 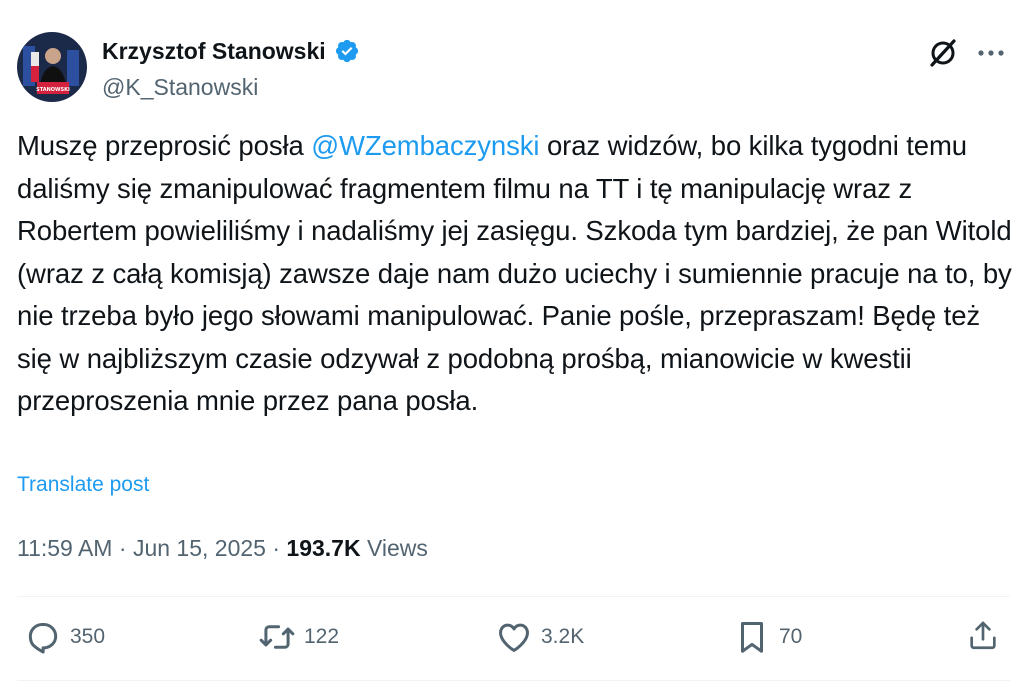 What do you see at coordinates (64, 548) in the screenshot?
I see `post-time: 11:59 AM` at bounding box center [64, 548].